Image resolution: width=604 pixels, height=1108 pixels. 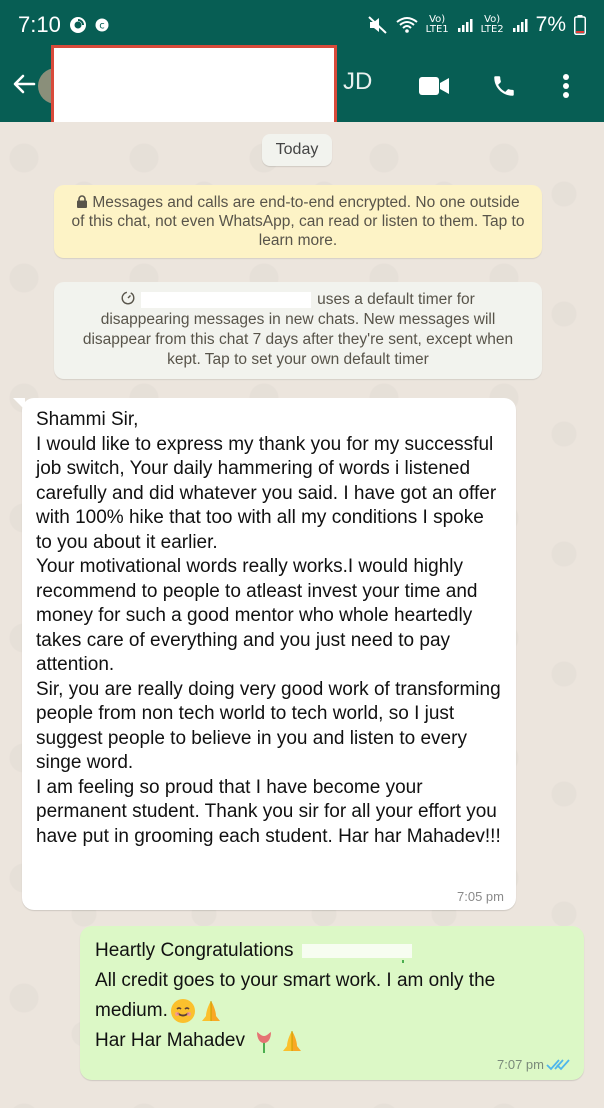 What do you see at coordinates (492, 24) in the screenshot?
I see `sim2-label: Vo) LTE2` at bounding box center [492, 24].